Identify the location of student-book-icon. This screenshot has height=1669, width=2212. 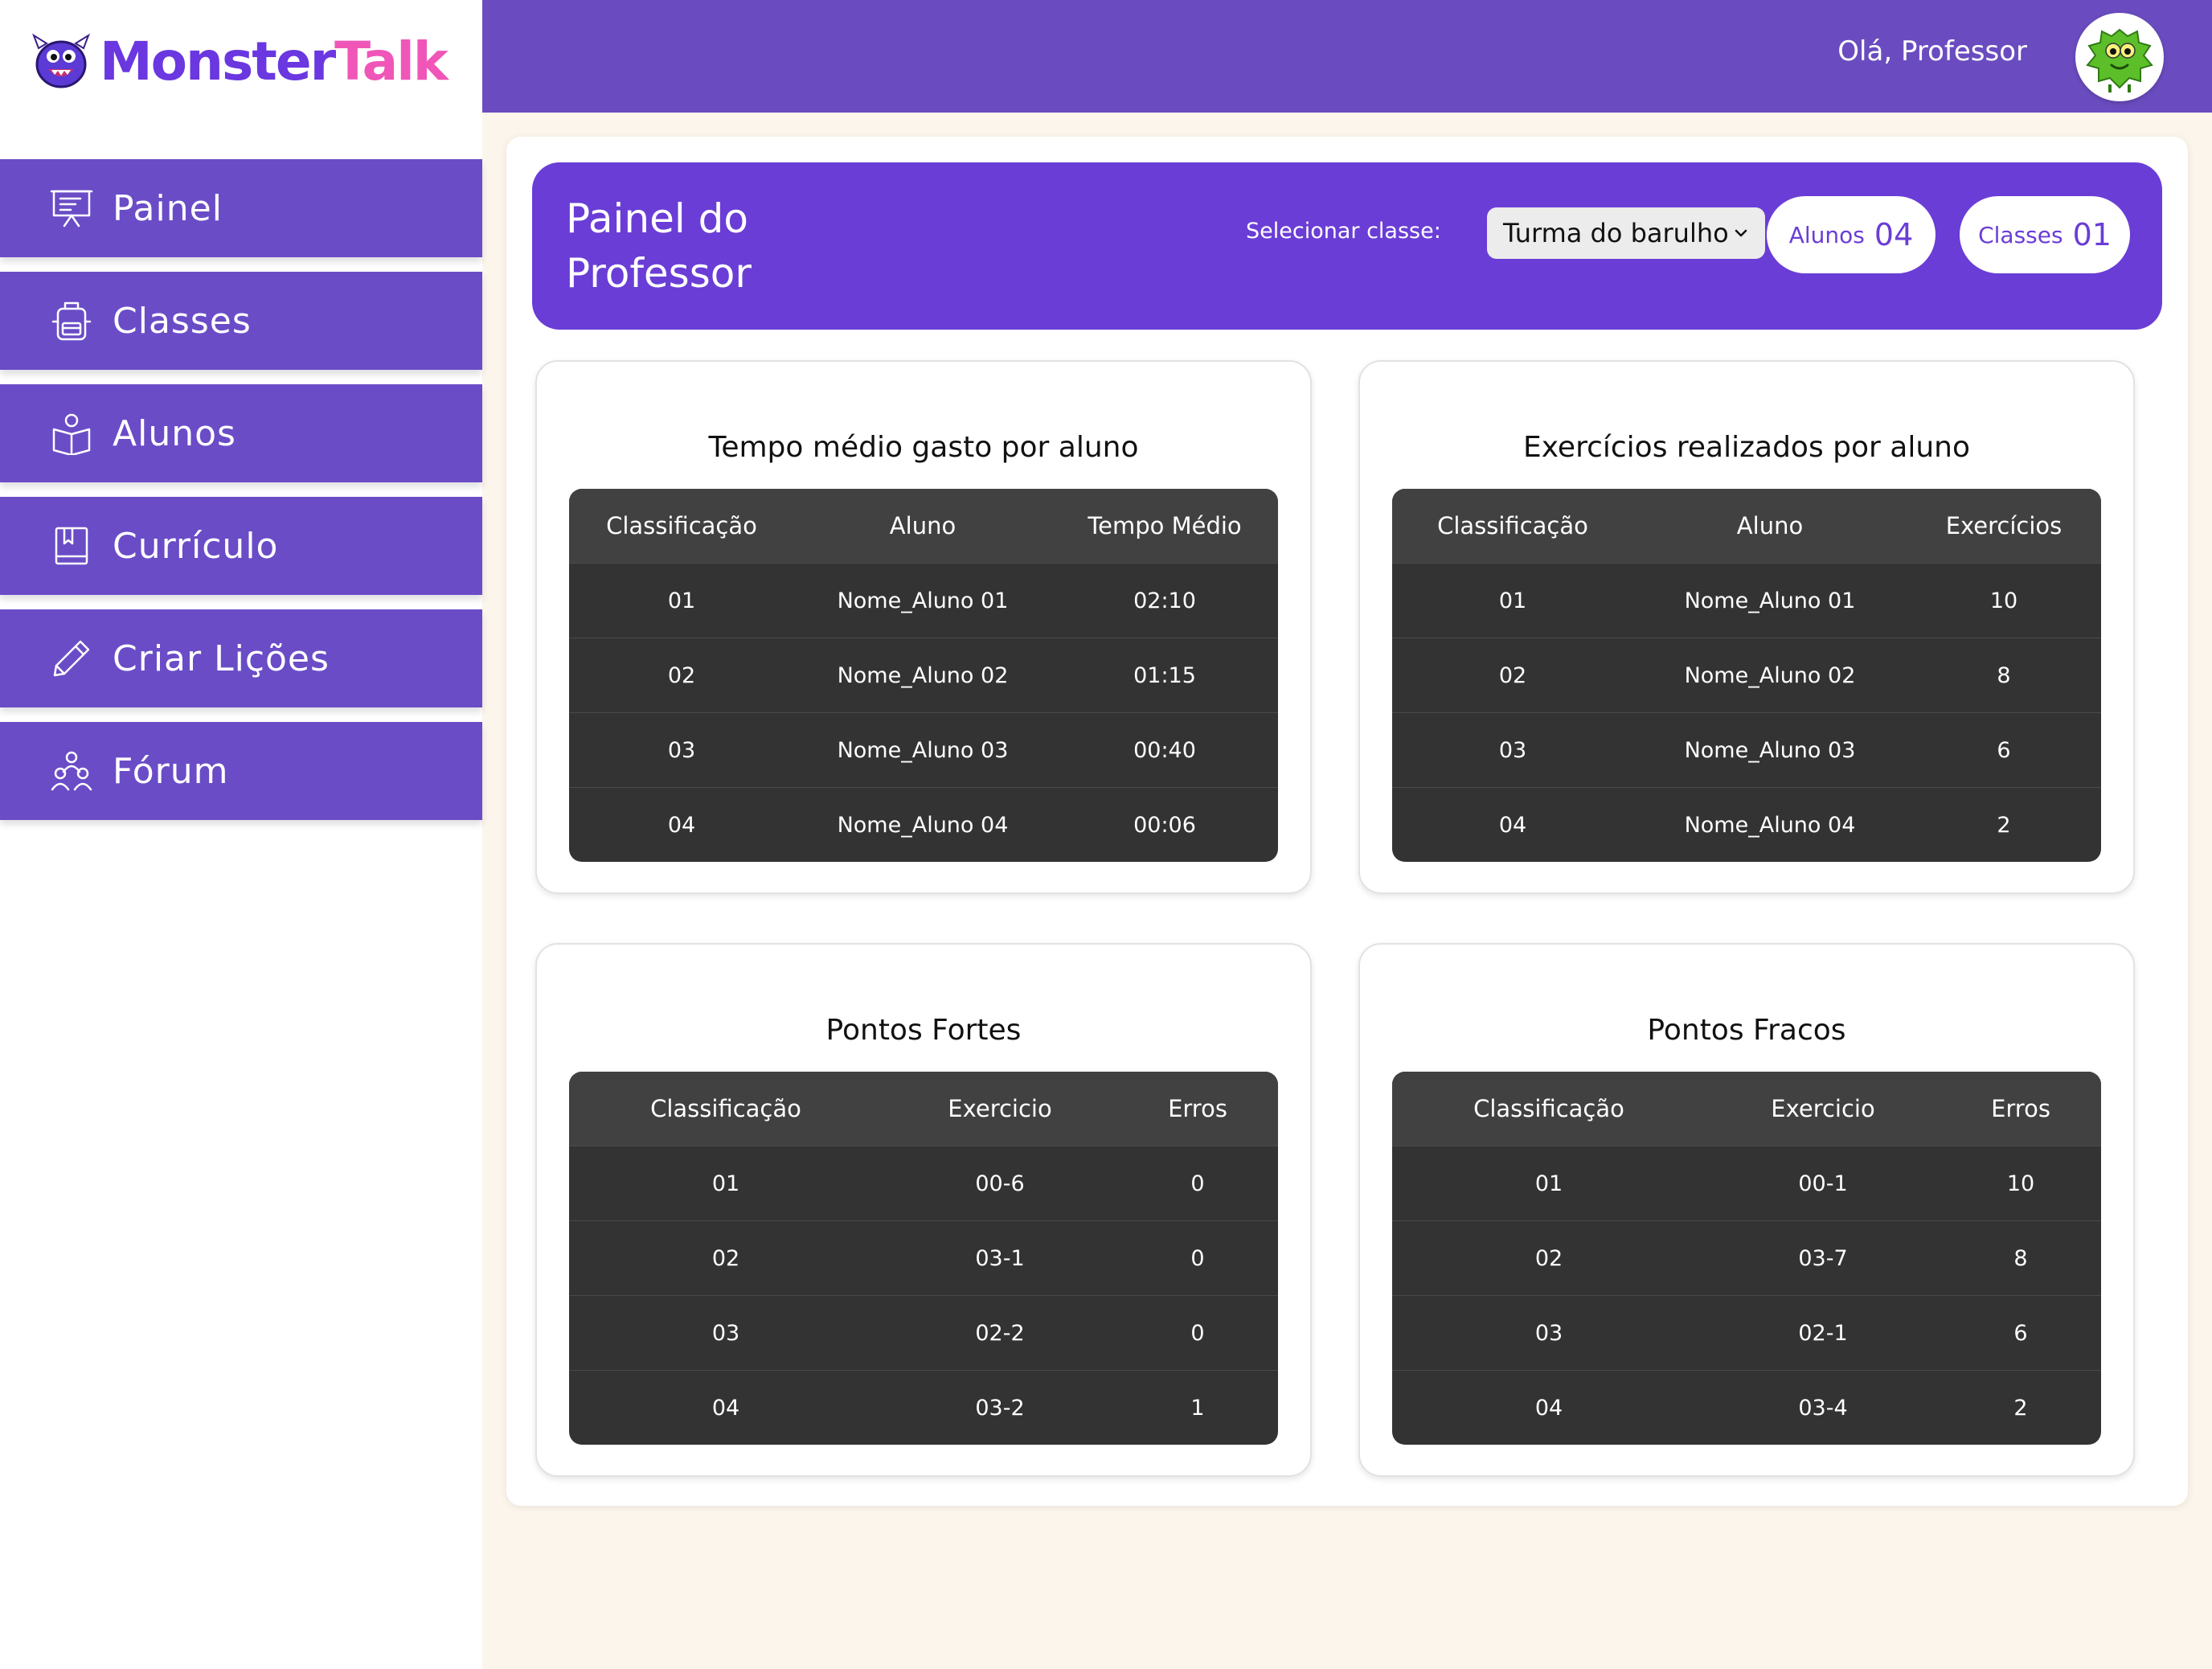
(71, 434).